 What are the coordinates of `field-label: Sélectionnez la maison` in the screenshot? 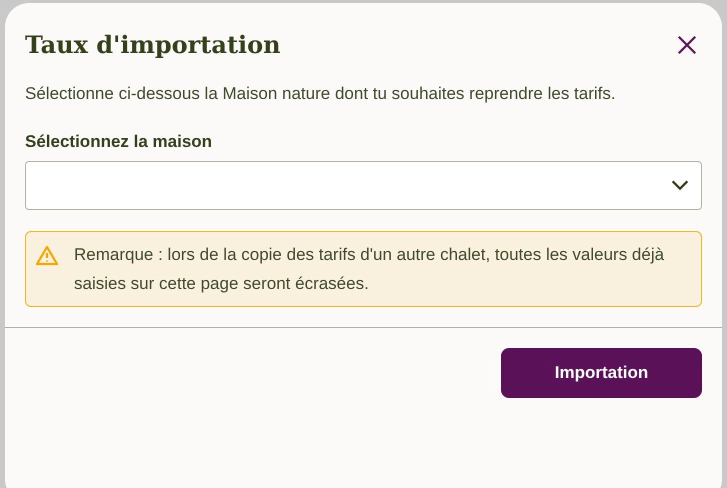 It's located at (119, 142).